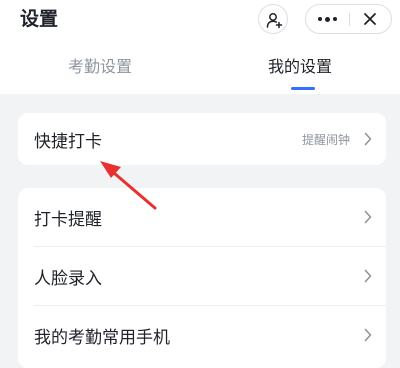 This screenshot has width=400, height=368. I want to click on add-user-icon, so click(274, 21).